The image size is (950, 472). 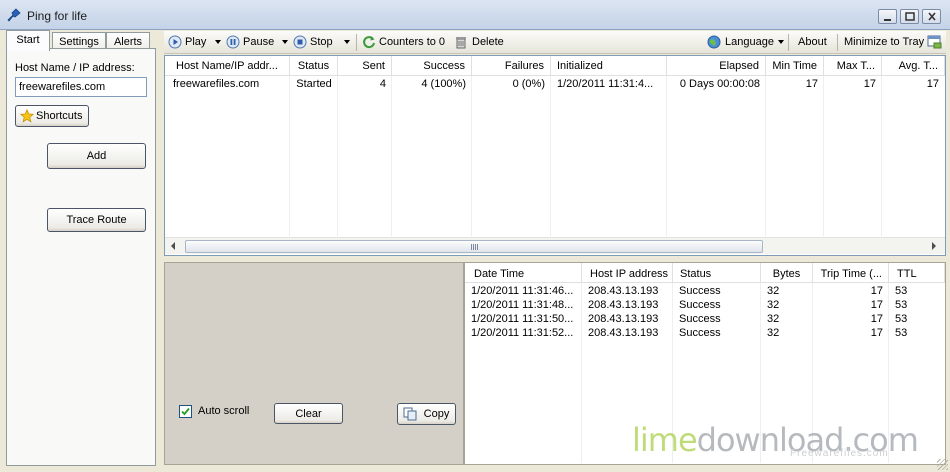 I want to click on stop-label: Stop, so click(x=321, y=42).